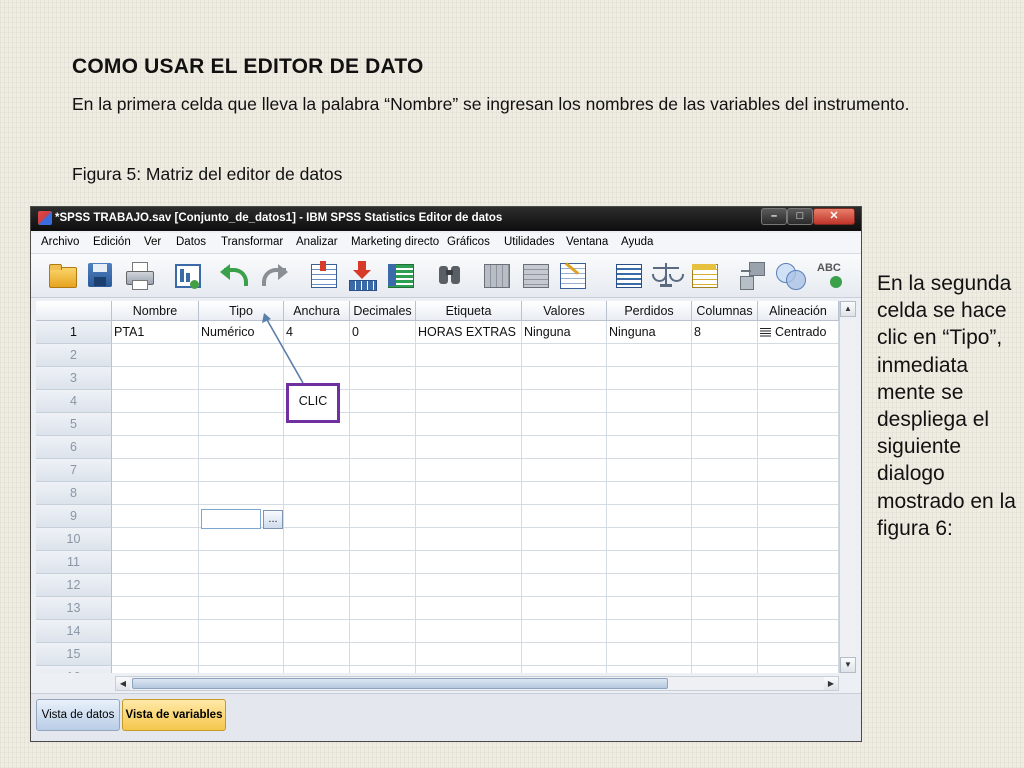  Describe the element at coordinates (848, 665) in the screenshot. I see `scroll-down-icon: ▼` at that location.